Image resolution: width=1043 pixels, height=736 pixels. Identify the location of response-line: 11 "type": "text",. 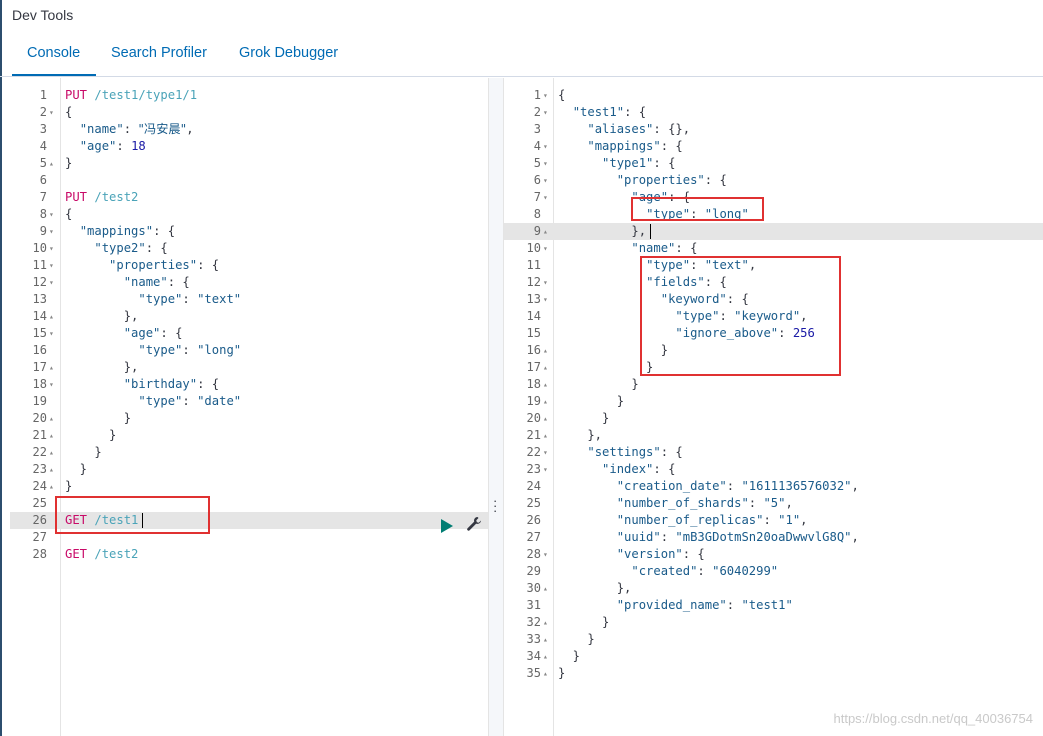
(773, 265).